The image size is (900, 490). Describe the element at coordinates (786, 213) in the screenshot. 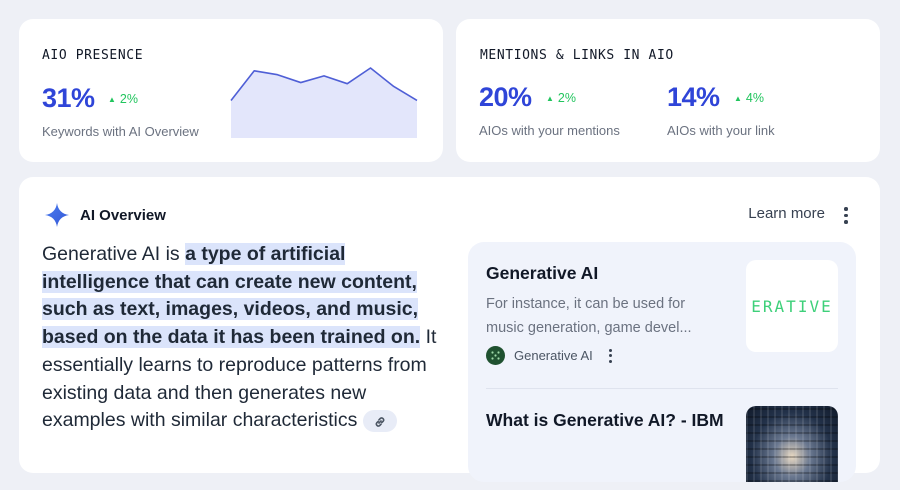

I see `learn-more-link: Learn more` at that location.